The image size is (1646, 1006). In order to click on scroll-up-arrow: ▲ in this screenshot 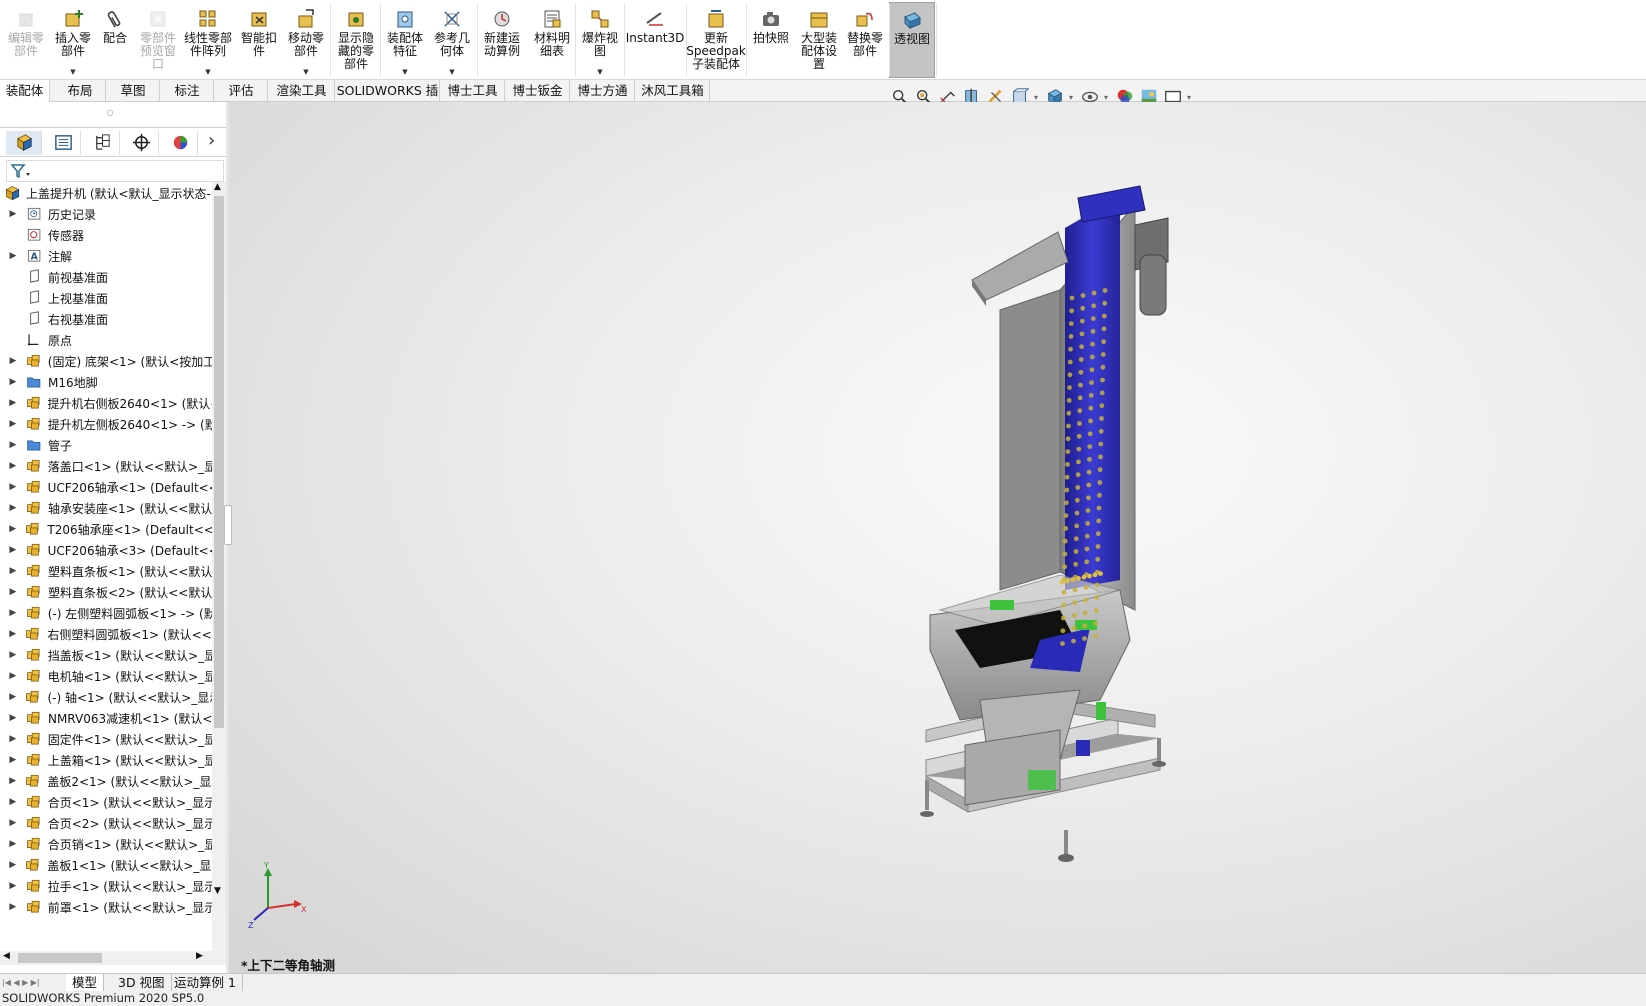, I will do `click(217, 187)`.